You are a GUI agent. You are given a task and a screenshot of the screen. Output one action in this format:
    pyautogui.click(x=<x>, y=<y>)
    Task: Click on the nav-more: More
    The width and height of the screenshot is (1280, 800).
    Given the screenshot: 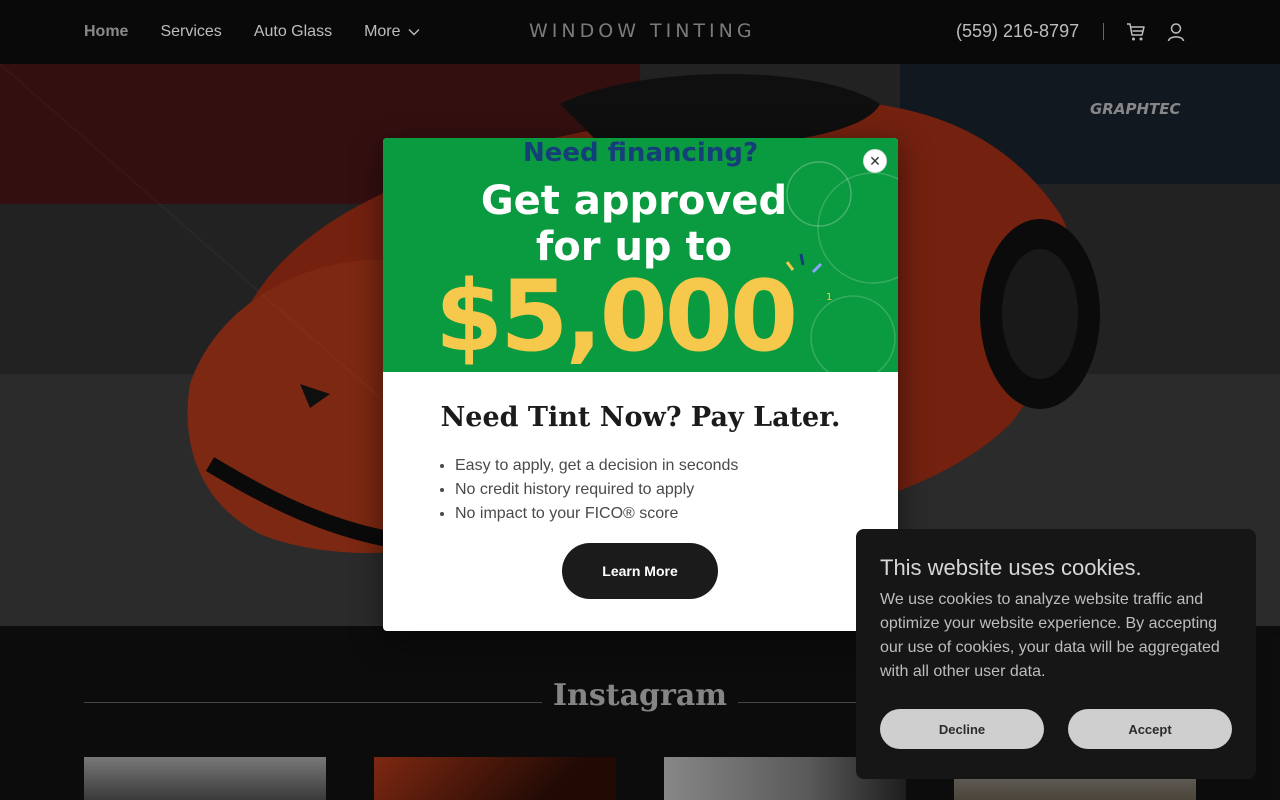 What is the action you would take?
    pyautogui.click(x=392, y=32)
    